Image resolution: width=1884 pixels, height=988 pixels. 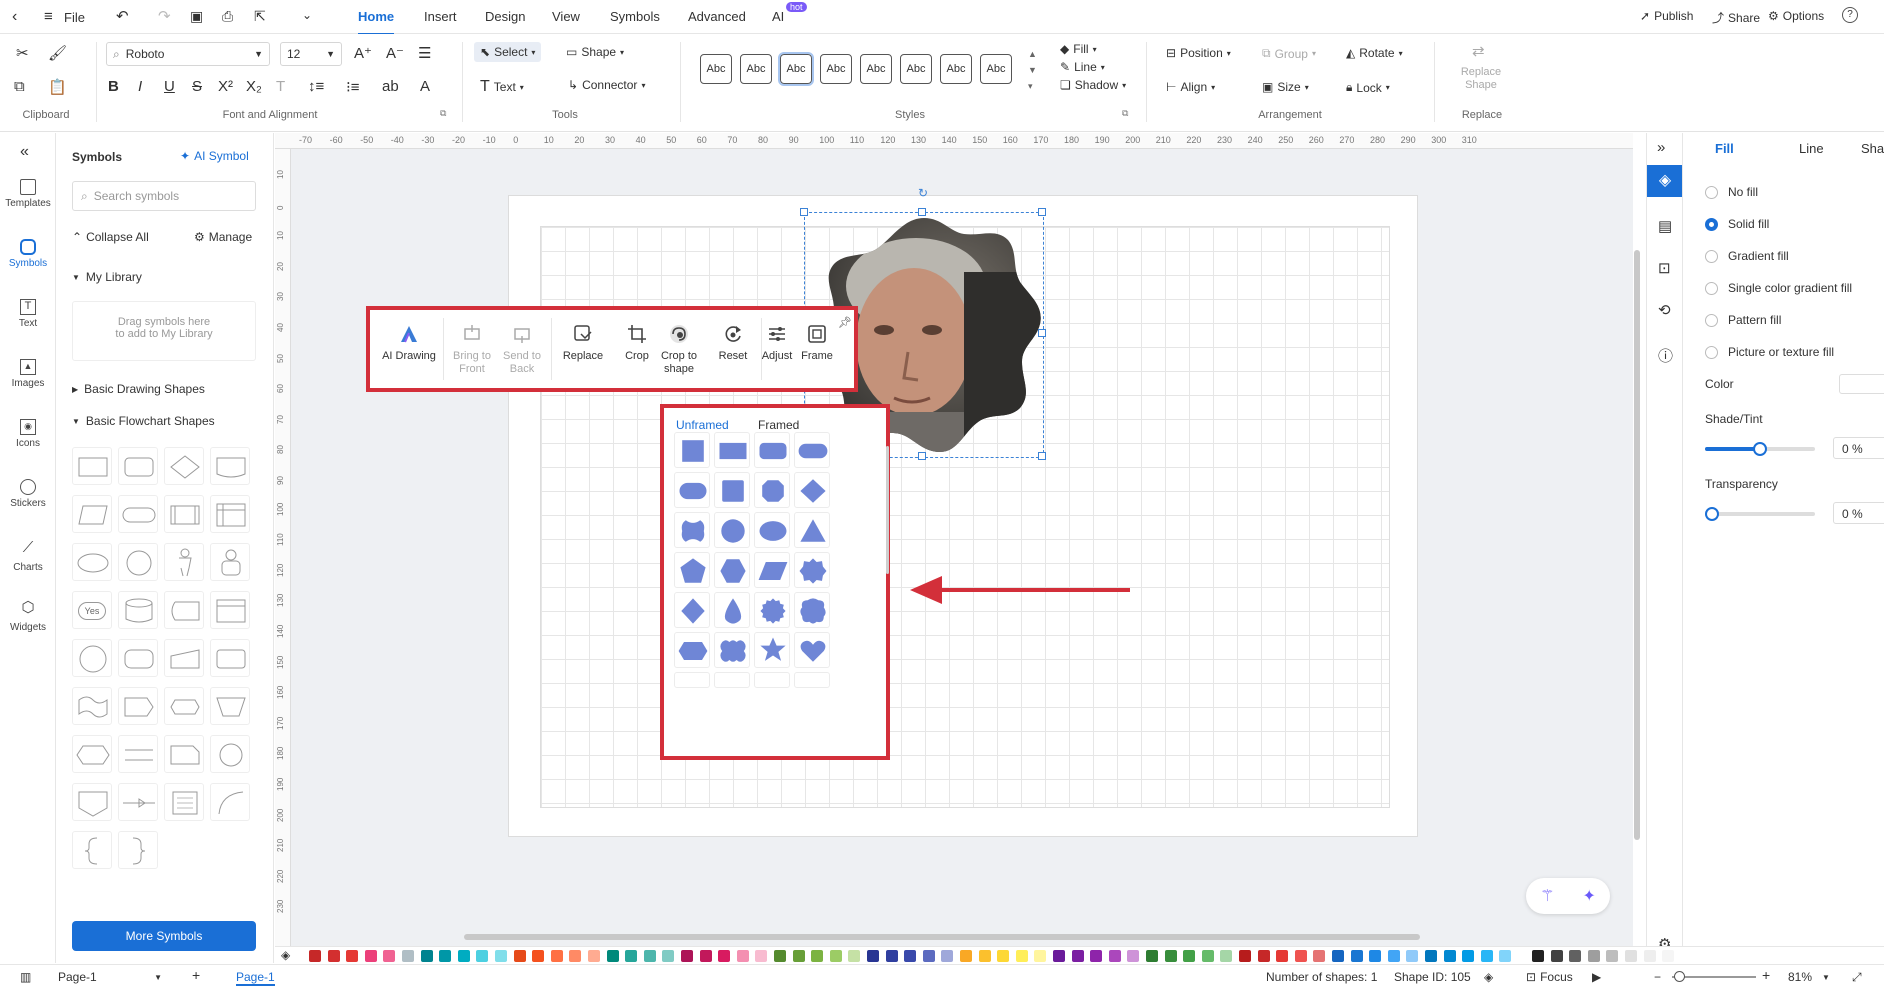 What do you see at coordinates (184, 514) in the screenshot?
I see `symbol-predefined-process` at bounding box center [184, 514].